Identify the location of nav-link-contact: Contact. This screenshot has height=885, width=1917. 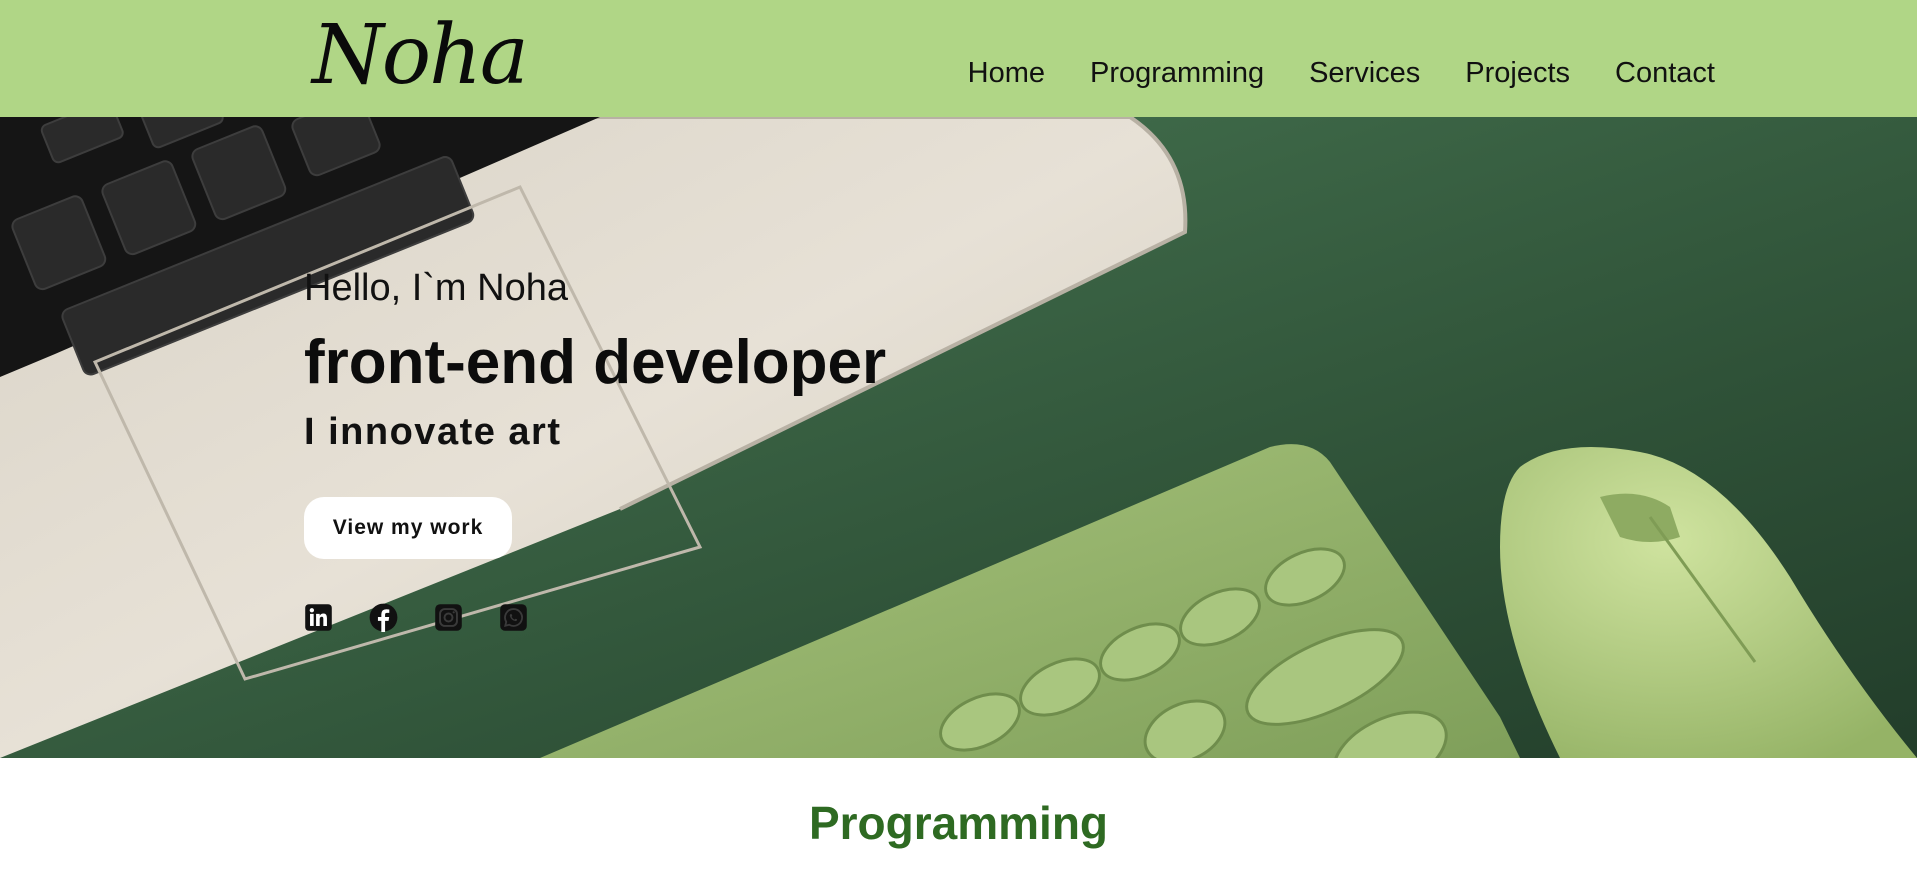
(1665, 73).